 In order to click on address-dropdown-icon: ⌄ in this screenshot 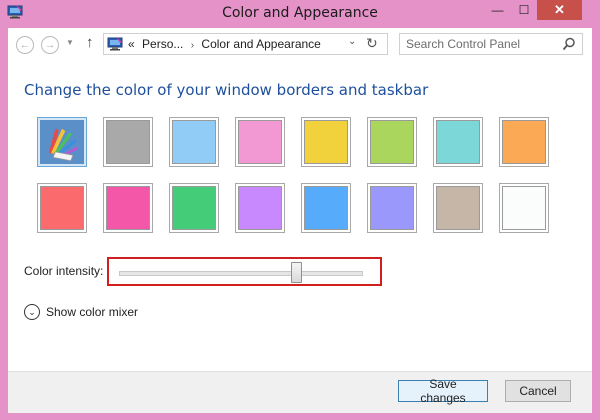, I will do `click(352, 41)`.